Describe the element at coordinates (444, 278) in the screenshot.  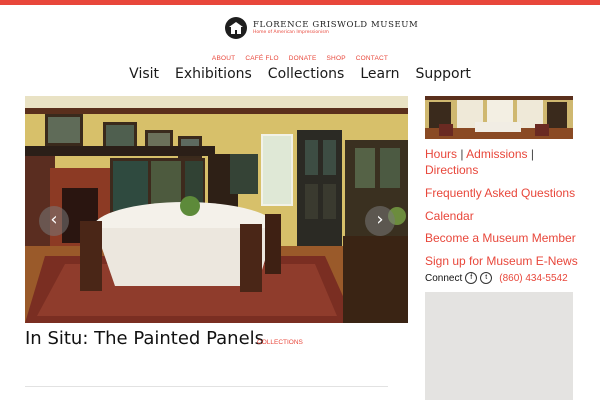
I see `connect-label: Connect` at that location.